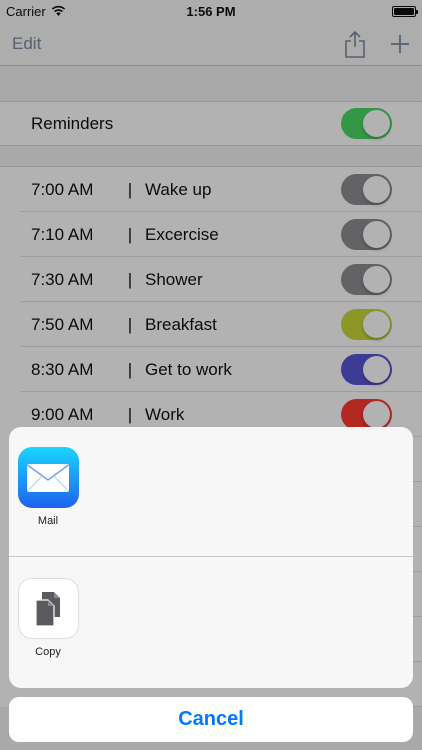 This screenshot has width=422, height=750. Describe the element at coordinates (48, 608) in the screenshot. I see `copy-icon` at that location.